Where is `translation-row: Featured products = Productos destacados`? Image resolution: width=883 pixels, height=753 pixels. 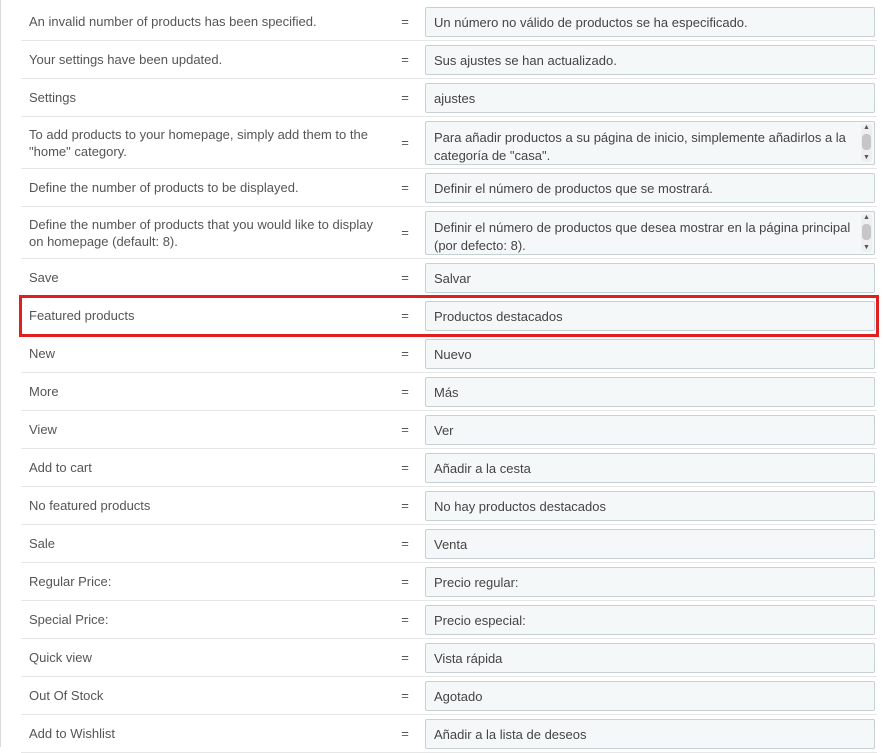
translation-row: Featured products = Productos destacados is located at coordinates (449, 316).